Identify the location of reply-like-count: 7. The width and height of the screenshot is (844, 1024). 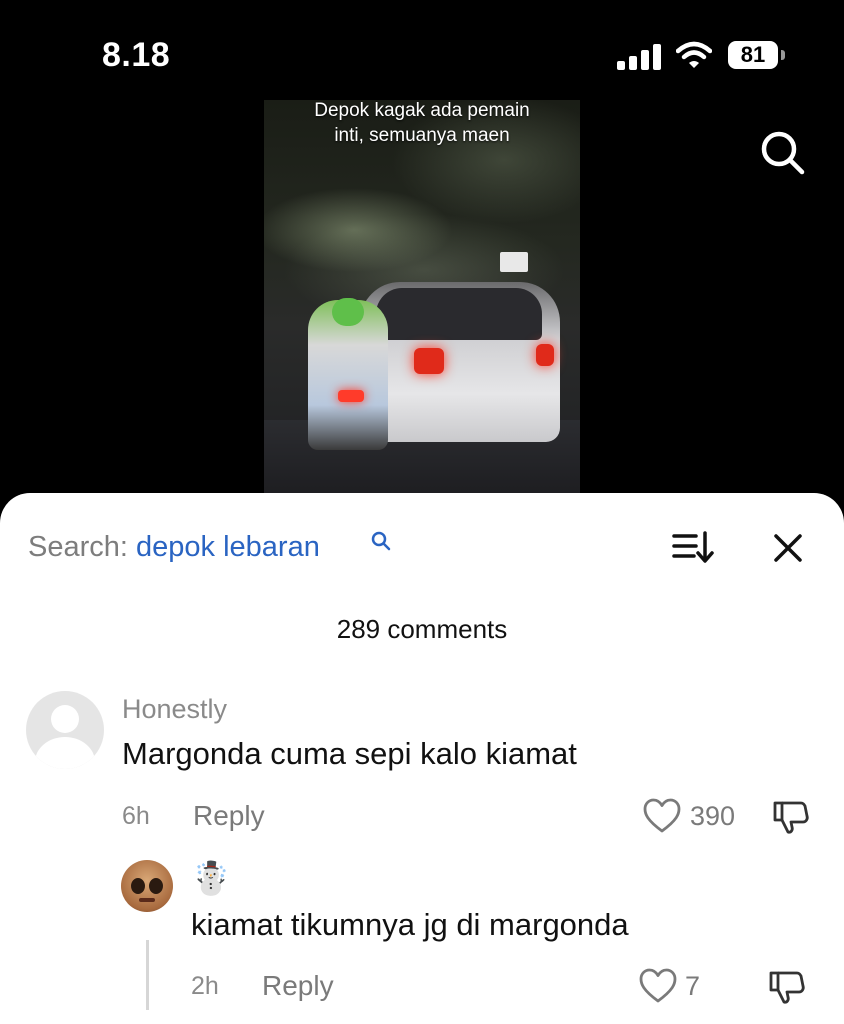
(693, 986).